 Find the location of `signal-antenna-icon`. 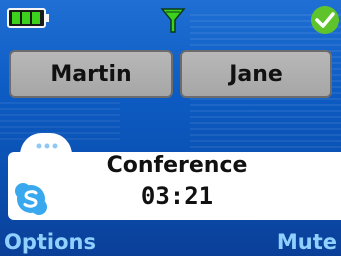

signal-antenna-icon is located at coordinates (173, 20).